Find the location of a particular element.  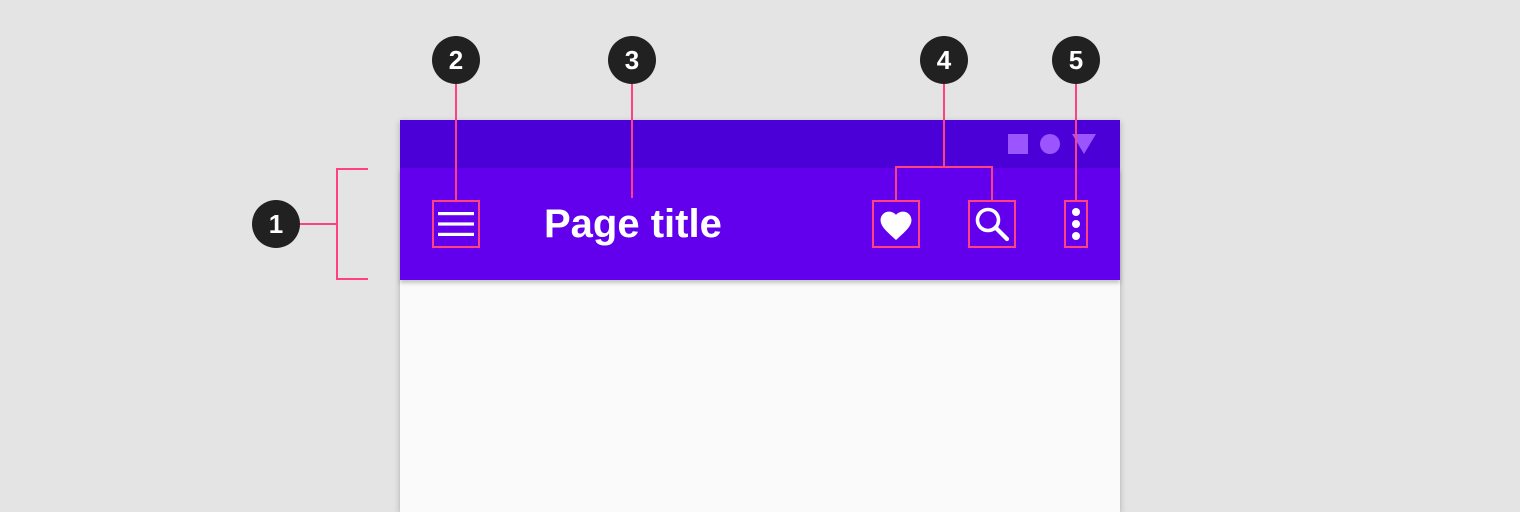

bracket-actions is located at coordinates (944, 183).